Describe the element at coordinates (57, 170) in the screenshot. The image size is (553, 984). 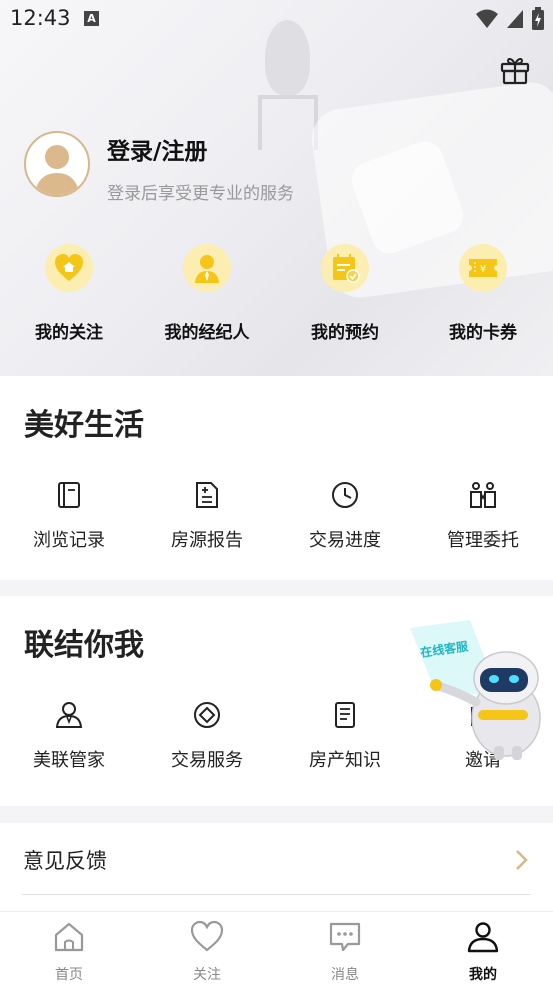
I see `avatar-person-icon` at that location.